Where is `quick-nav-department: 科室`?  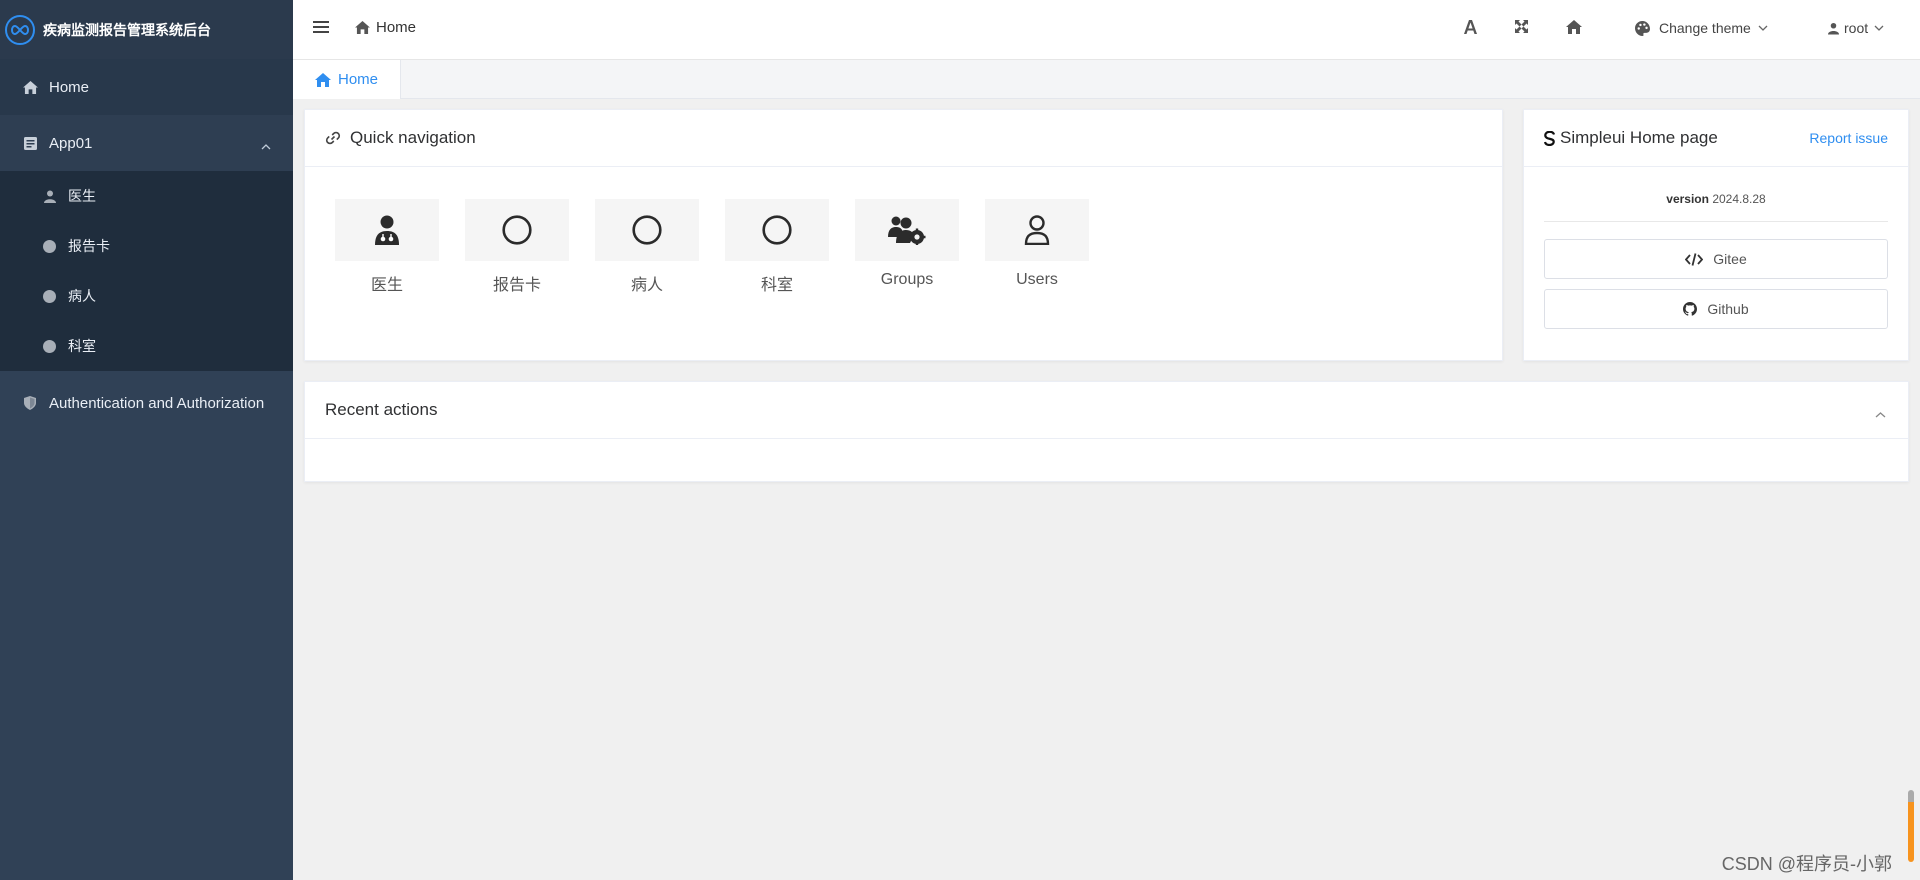
quick-nav-department: 科室 is located at coordinates (777, 247).